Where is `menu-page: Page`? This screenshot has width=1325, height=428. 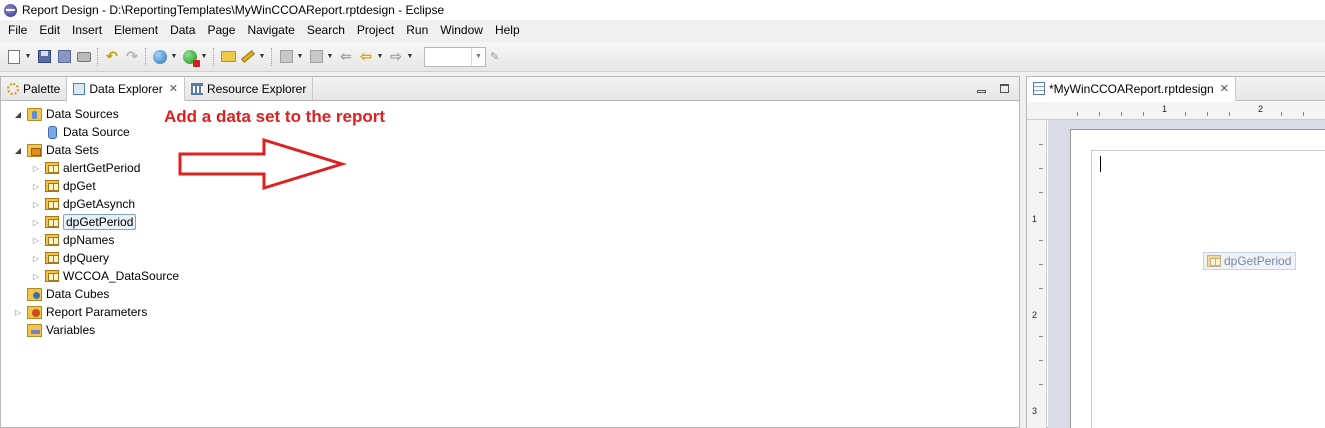 menu-page: Page is located at coordinates (221, 30).